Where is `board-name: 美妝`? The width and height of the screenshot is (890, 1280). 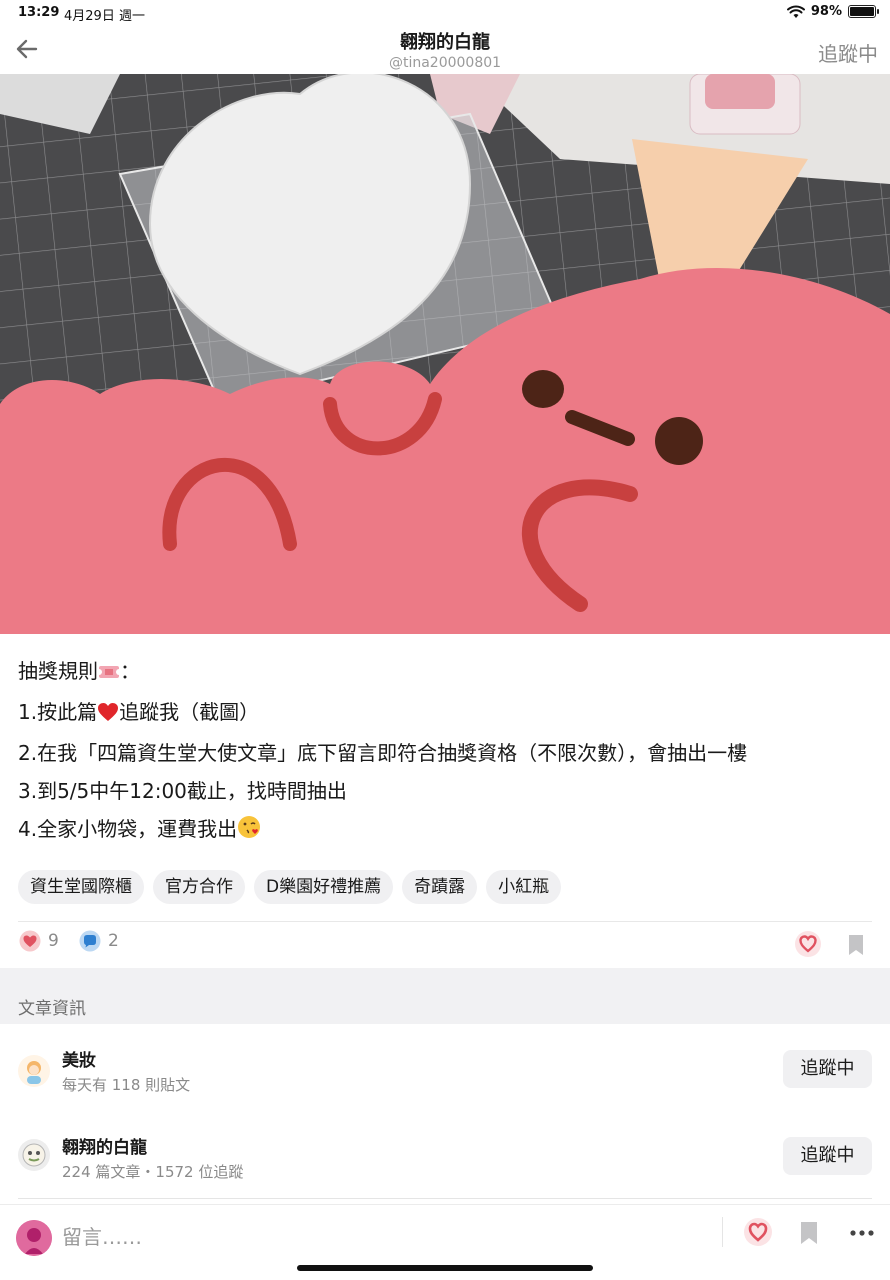 board-name: 美妝 is located at coordinates (79, 1061).